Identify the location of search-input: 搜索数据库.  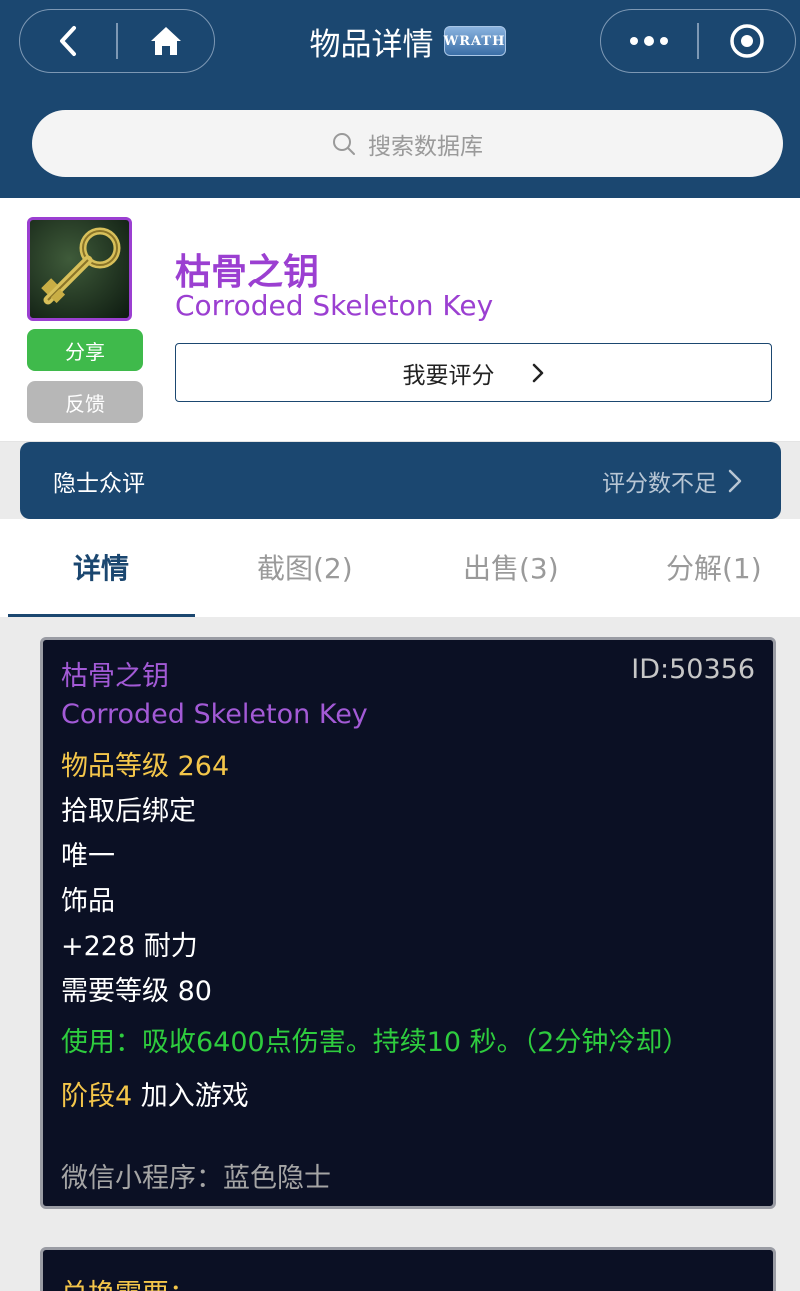
(407, 143).